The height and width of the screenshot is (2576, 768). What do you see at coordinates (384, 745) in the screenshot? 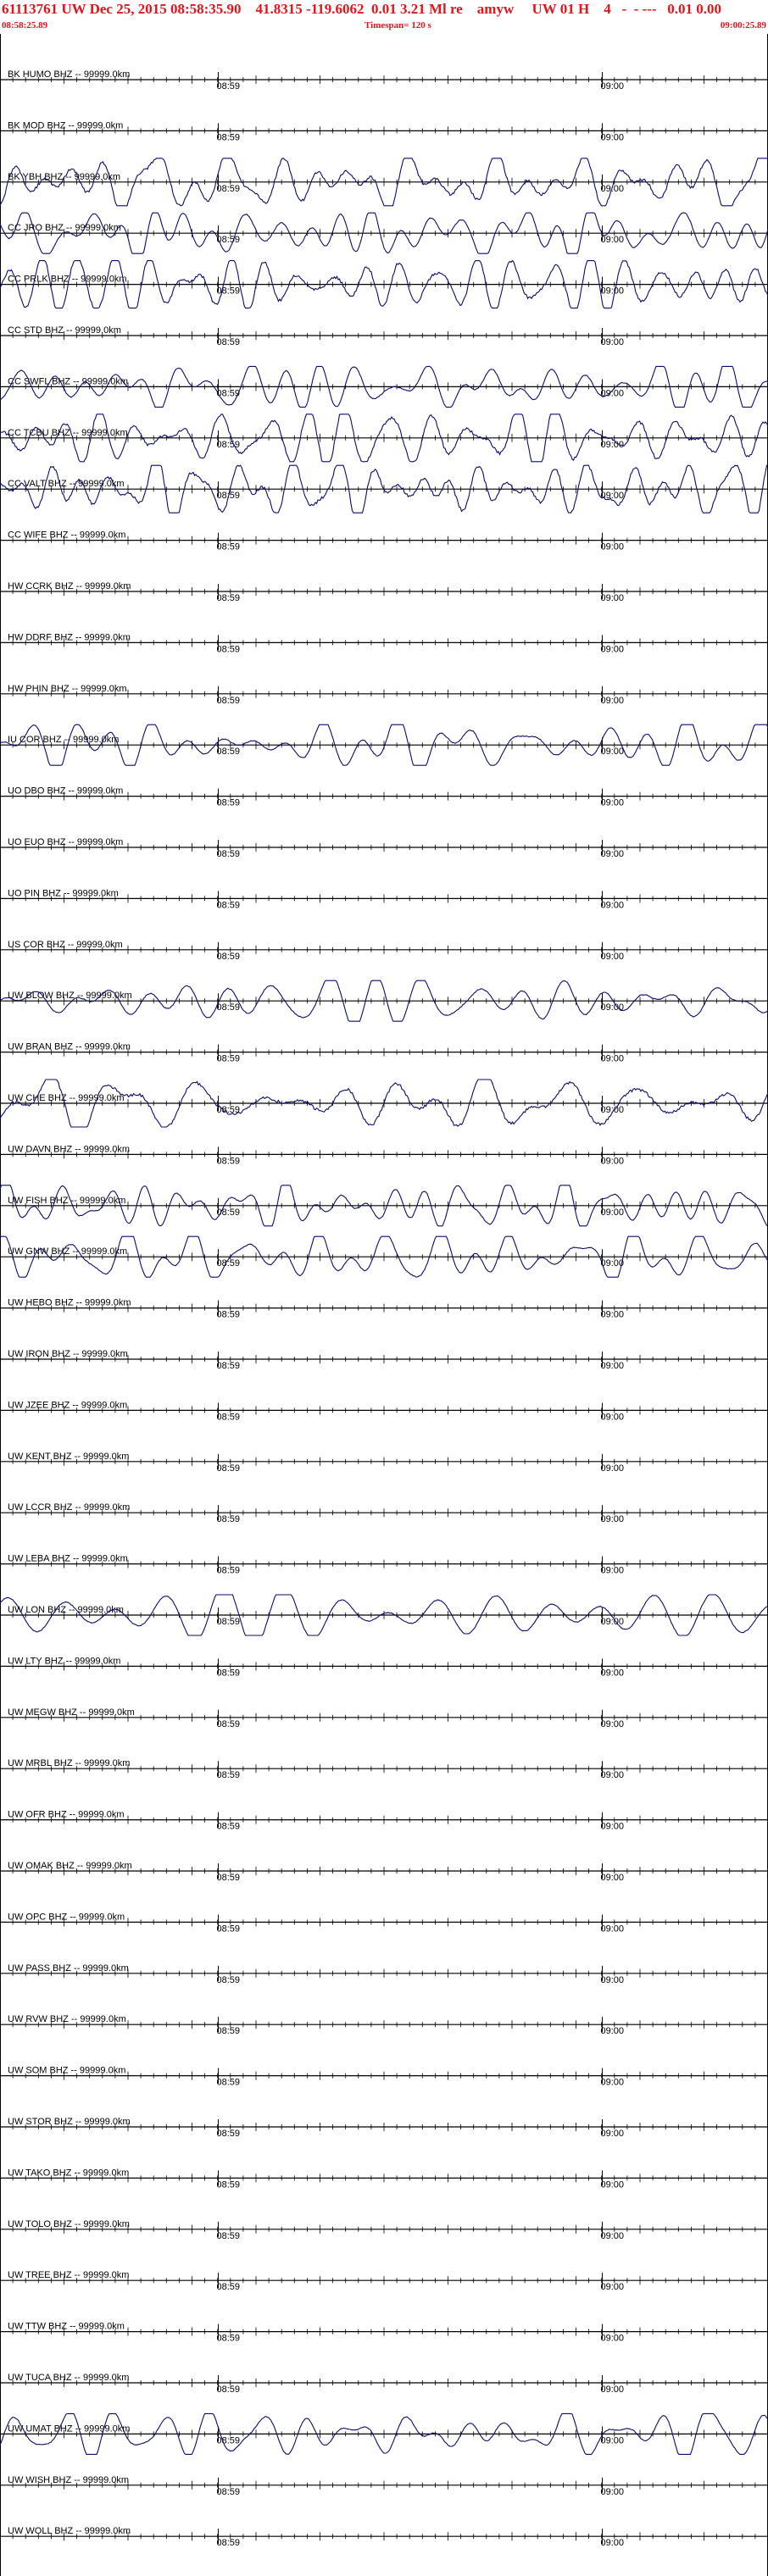
I see `trace-row: 08:59 09:00IU COR BHZ -- 99999.0km` at bounding box center [384, 745].